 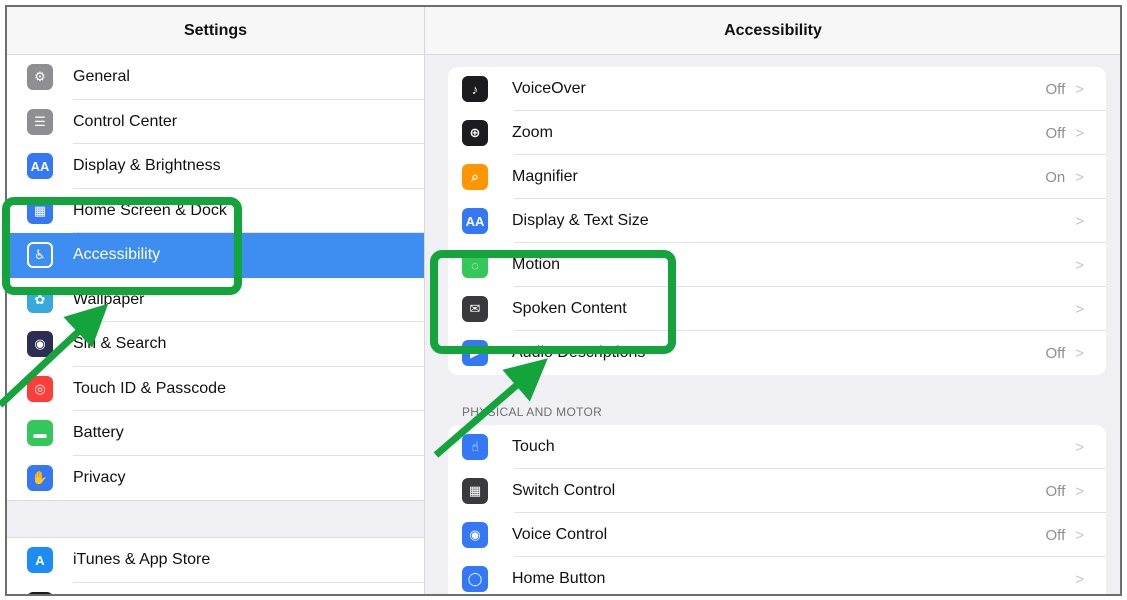 What do you see at coordinates (475, 265) in the screenshot?
I see `motion-icon: ◌` at bounding box center [475, 265].